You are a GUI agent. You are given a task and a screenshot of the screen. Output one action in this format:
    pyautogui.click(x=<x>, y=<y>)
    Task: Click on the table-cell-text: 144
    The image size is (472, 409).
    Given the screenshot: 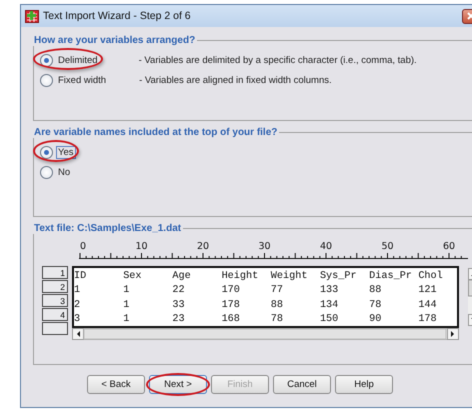 What is the action you would take?
    pyautogui.click(x=428, y=305)
    